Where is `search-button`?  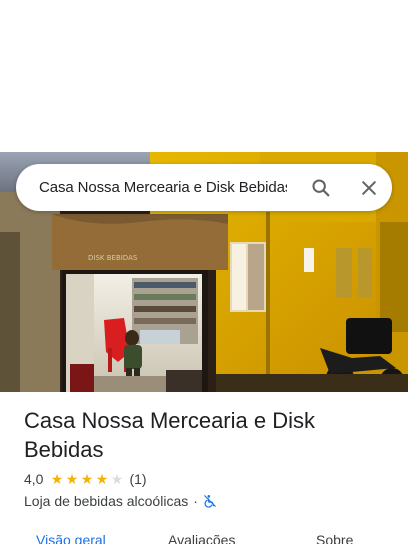 search-button is located at coordinates (321, 188).